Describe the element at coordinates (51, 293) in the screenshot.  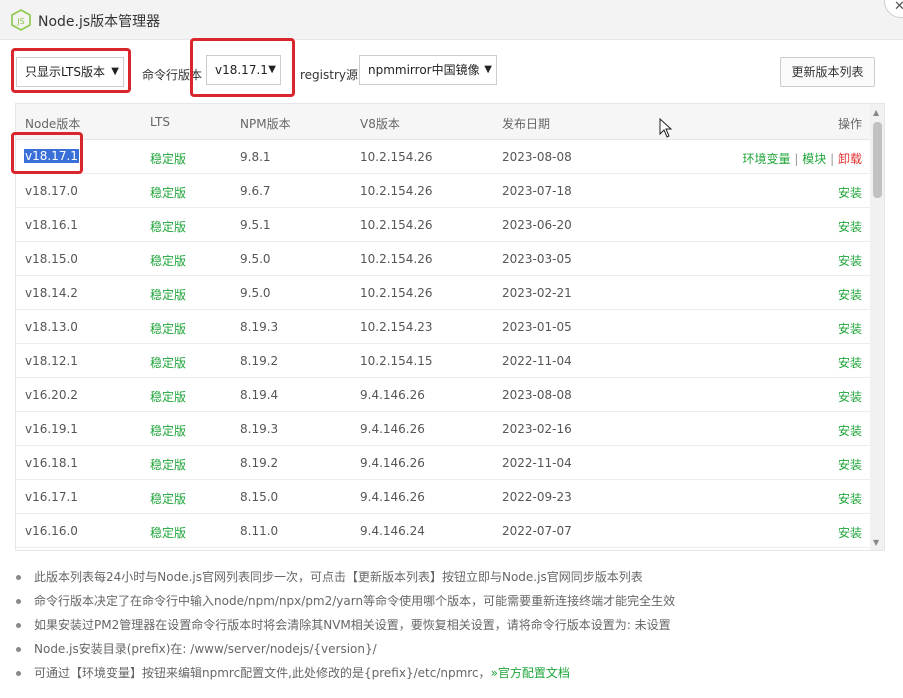
I see `cell-node: v18.14.2` at that location.